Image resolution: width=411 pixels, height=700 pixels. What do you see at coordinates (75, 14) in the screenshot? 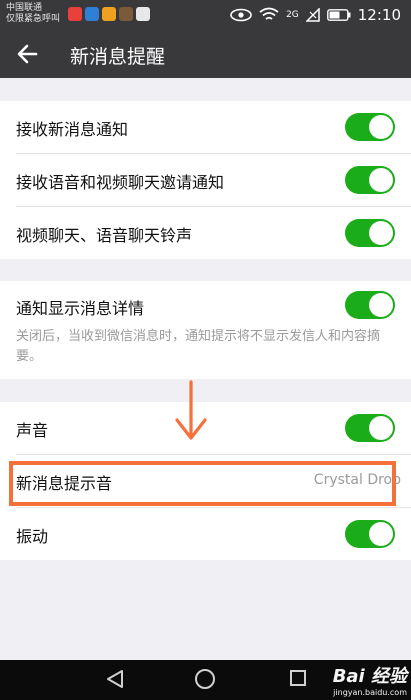
I see `chrome-icon` at bounding box center [75, 14].